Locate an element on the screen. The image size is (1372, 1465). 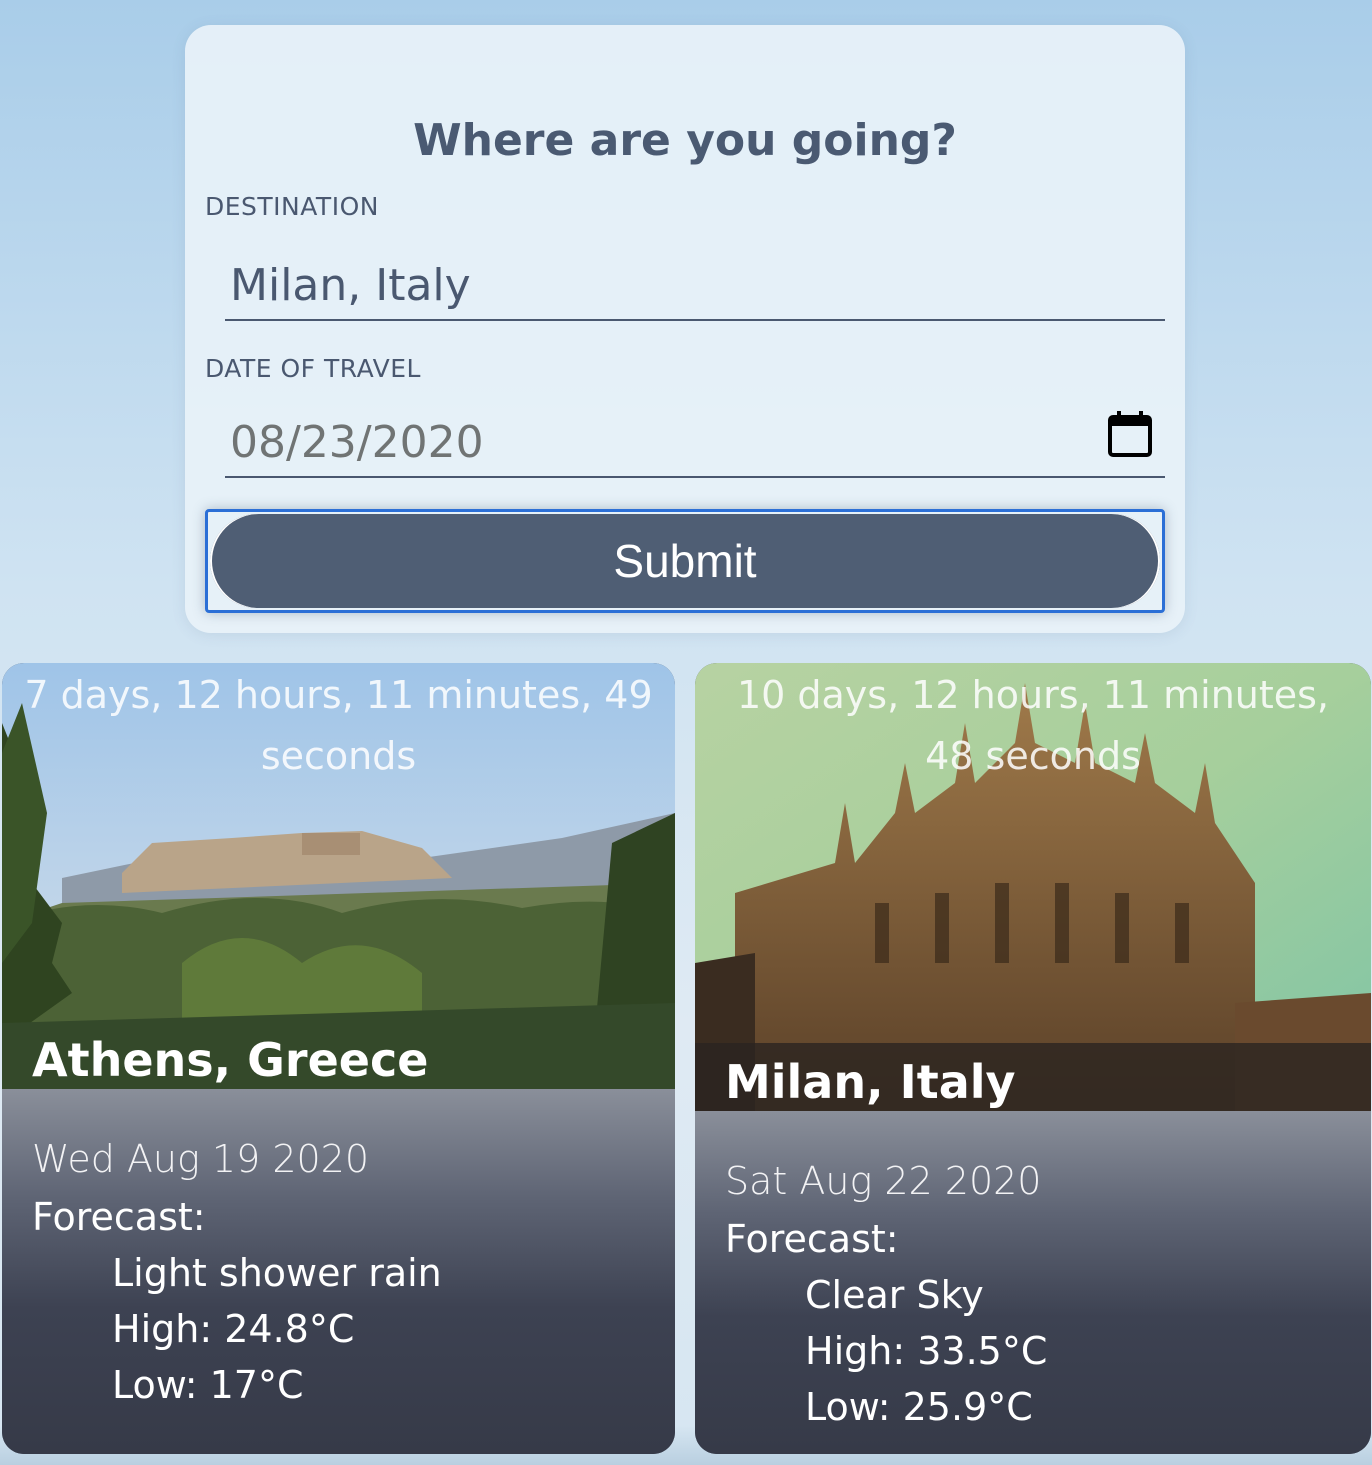
calendar-icon is located at coordinates (1130, 434).